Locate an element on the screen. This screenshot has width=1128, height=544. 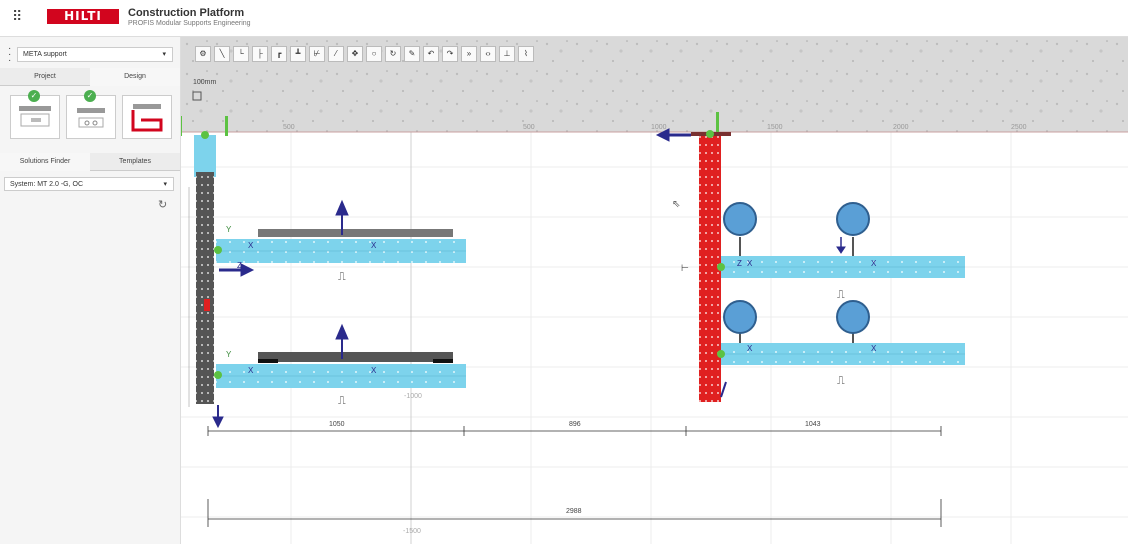
system-select-value: System: MT 2.0 -G, OC is located at coordinates (46, 184).